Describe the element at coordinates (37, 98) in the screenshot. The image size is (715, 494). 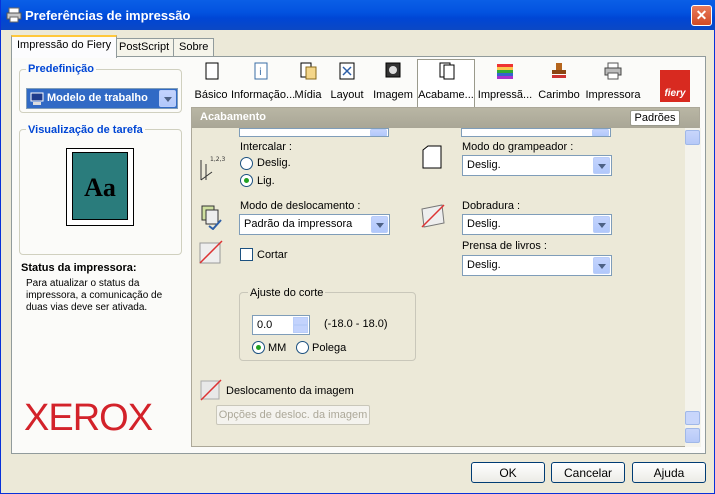
I see `computer-icon` at that location.